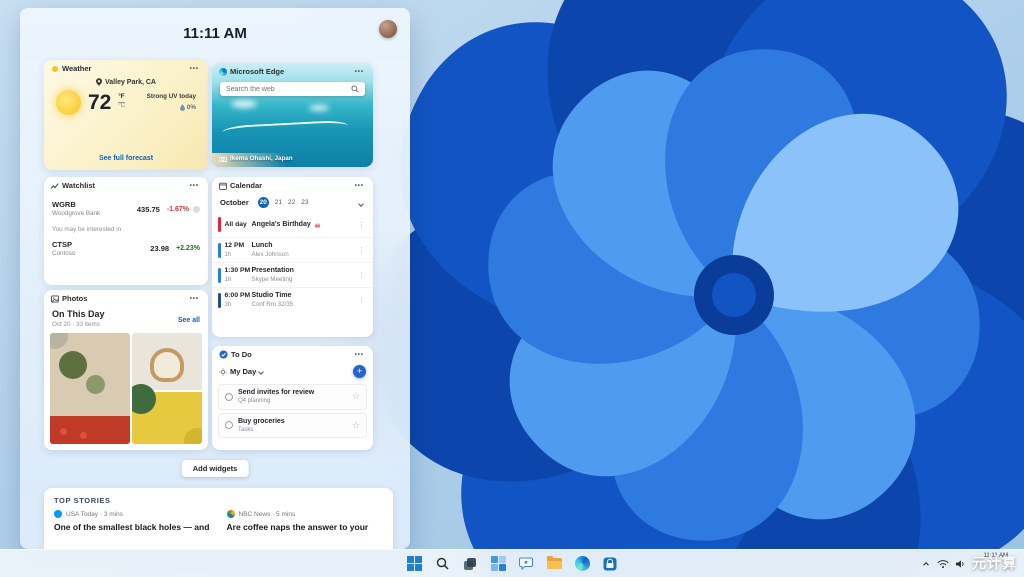  I want to click on photos-more-button: •••, so click(194, 299).